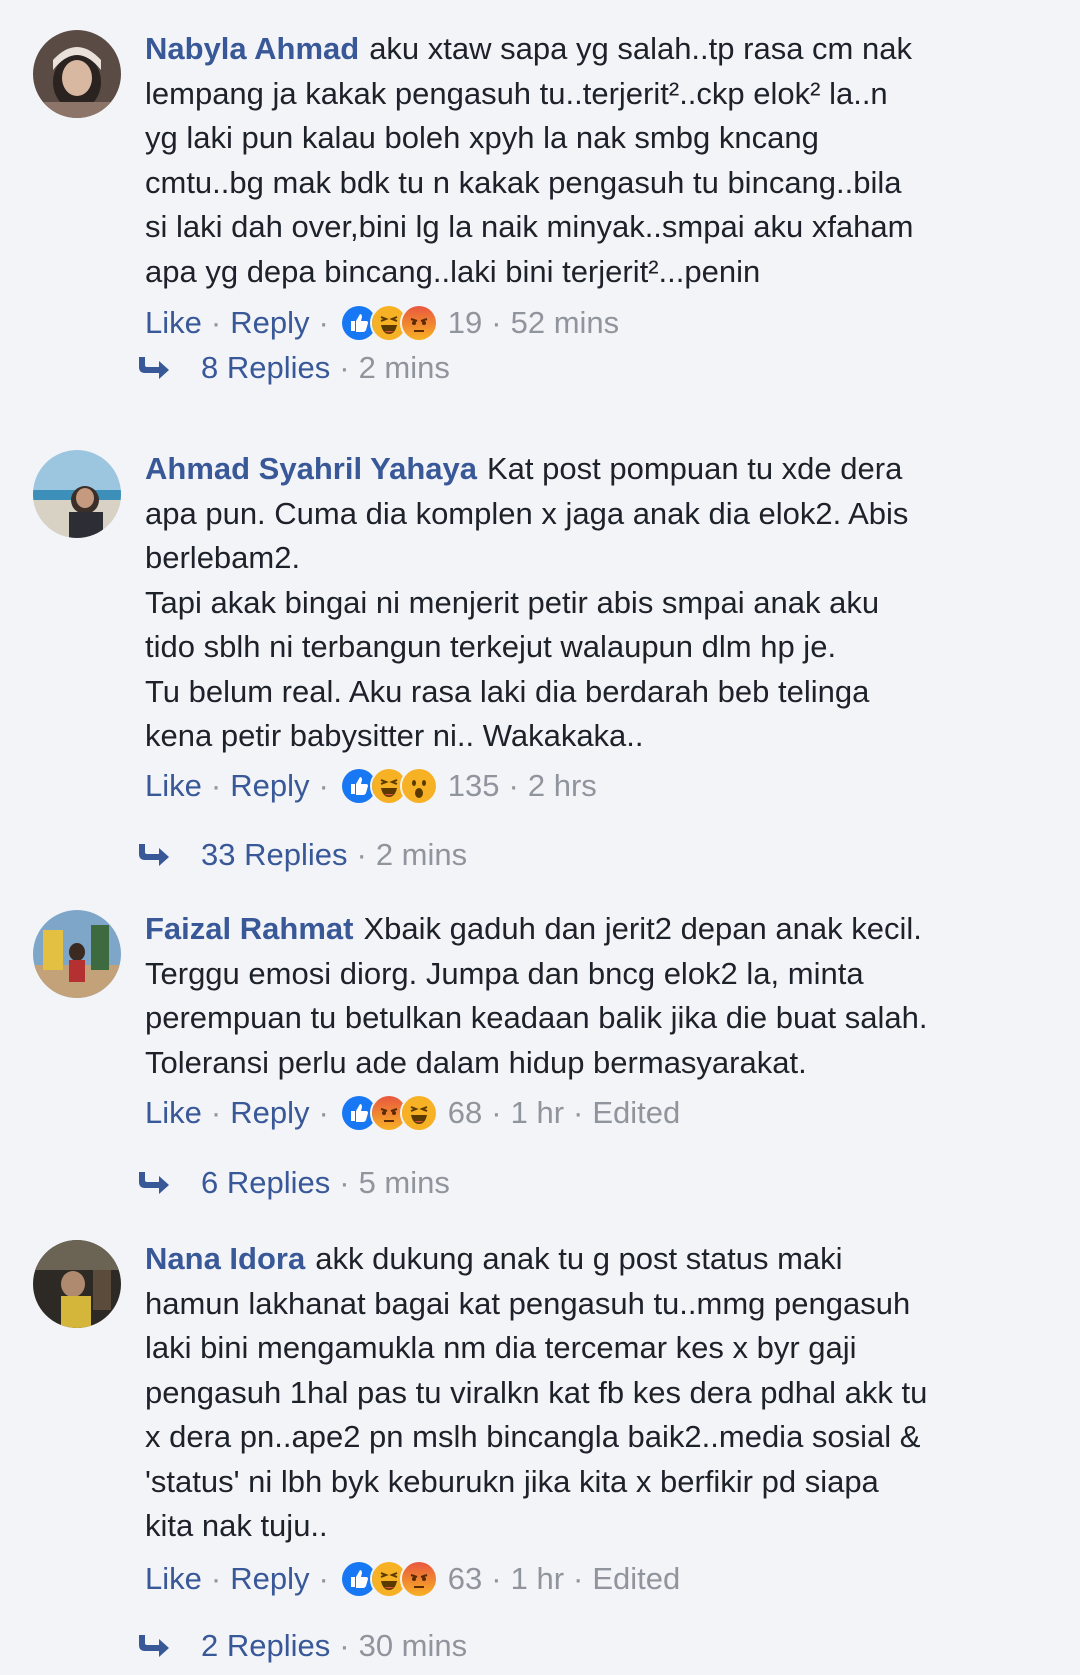  What do you see at coordinates (223, 557) in the screenshot?
I see `comment-line: berlebam2.` at bounding box center [223, 557].